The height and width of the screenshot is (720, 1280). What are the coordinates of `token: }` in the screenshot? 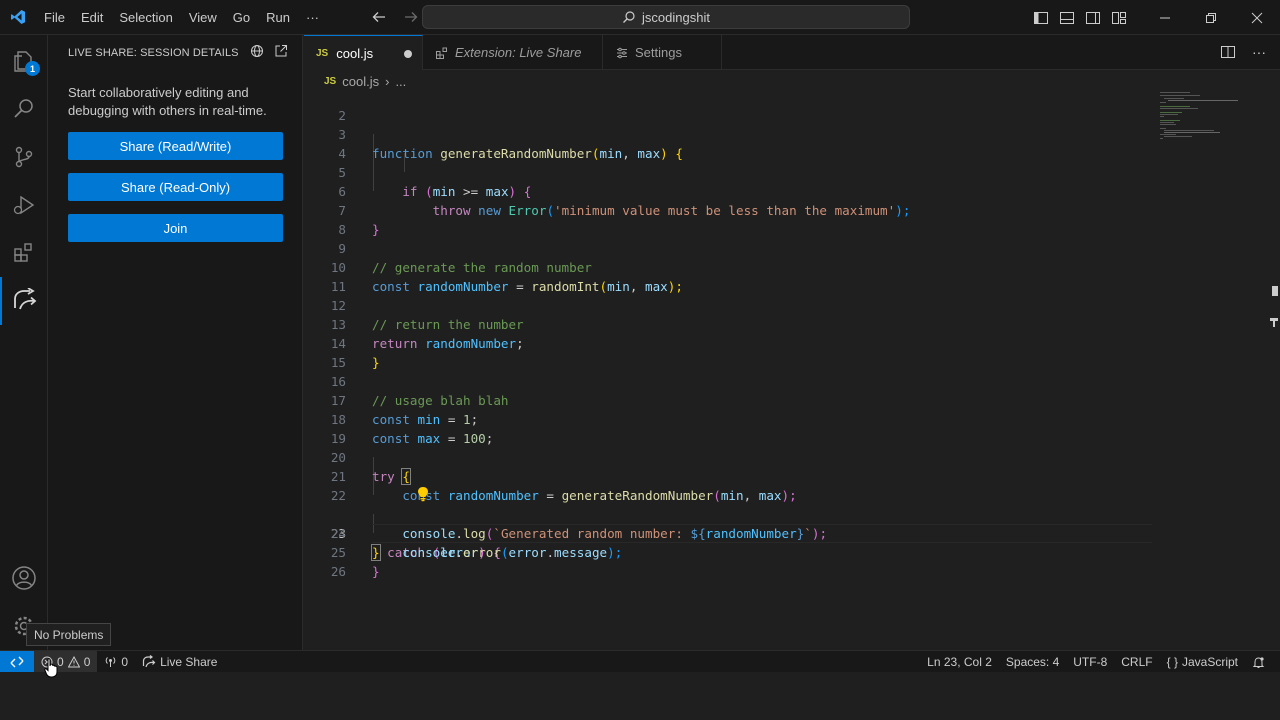 It's located at (376, 571).